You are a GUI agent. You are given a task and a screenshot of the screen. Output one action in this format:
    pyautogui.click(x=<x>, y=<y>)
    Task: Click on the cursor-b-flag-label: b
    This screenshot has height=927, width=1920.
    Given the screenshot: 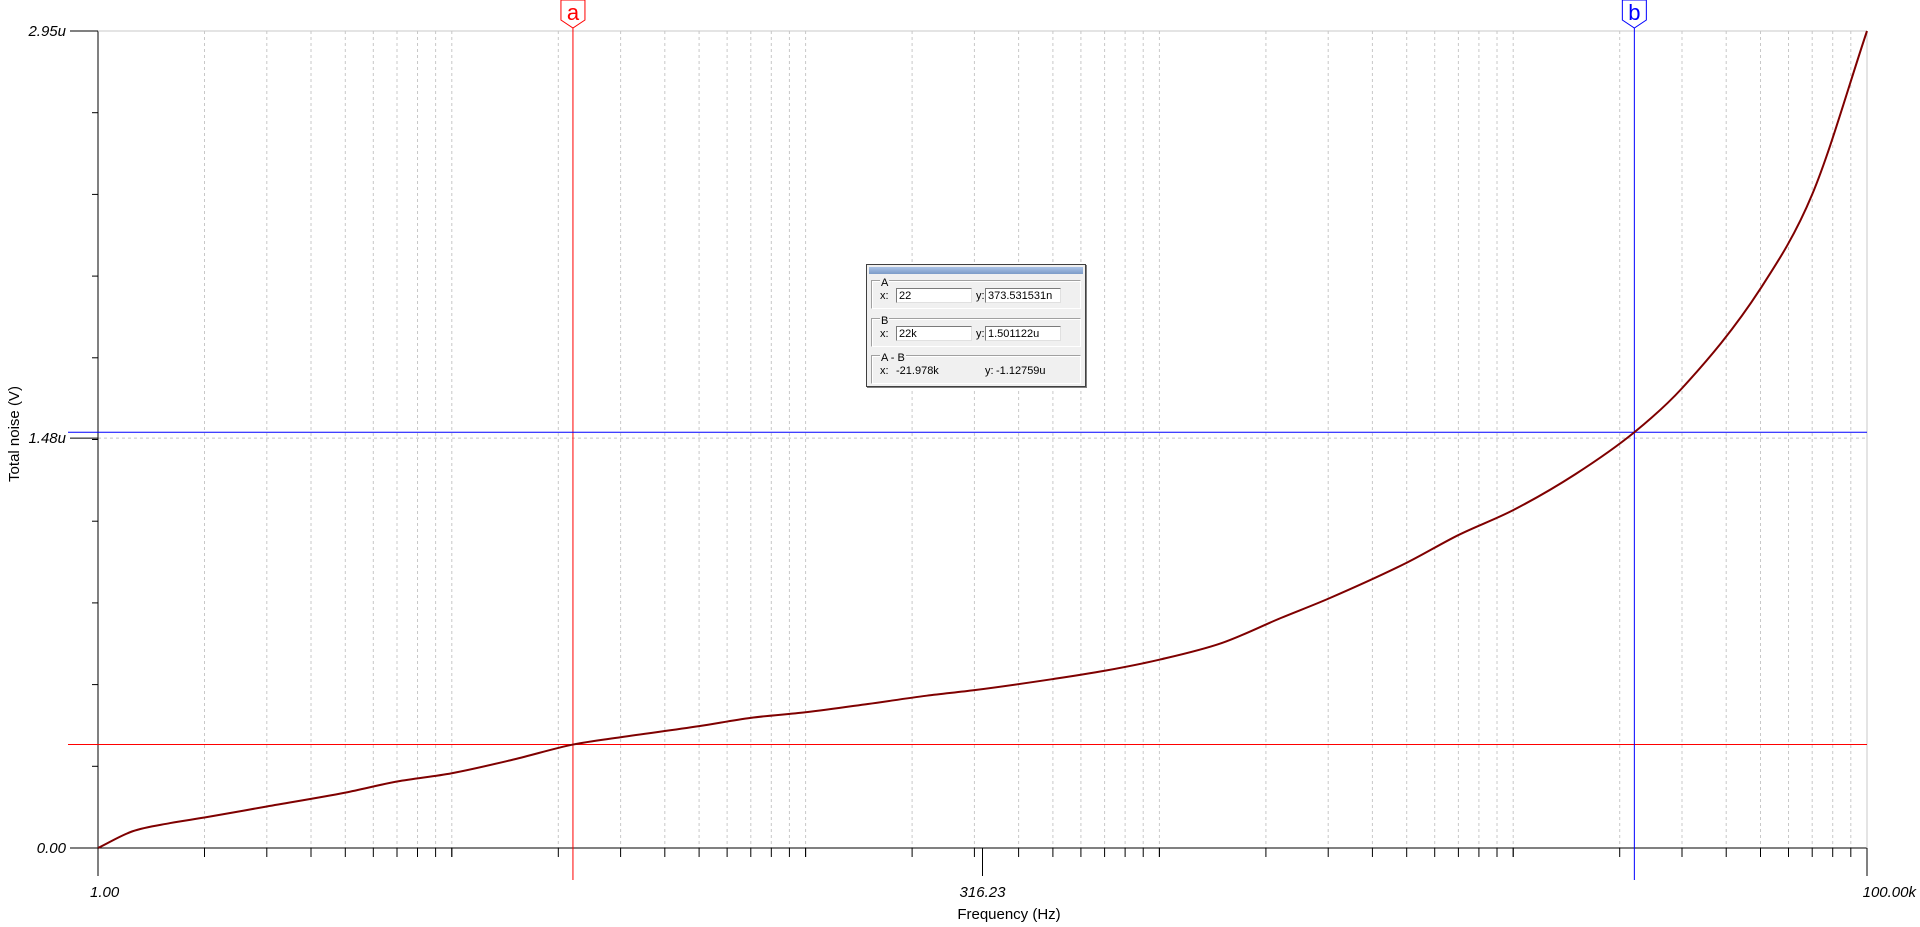 What is the action you would take?
    pyautogui.click(x=1634, y=12)
    